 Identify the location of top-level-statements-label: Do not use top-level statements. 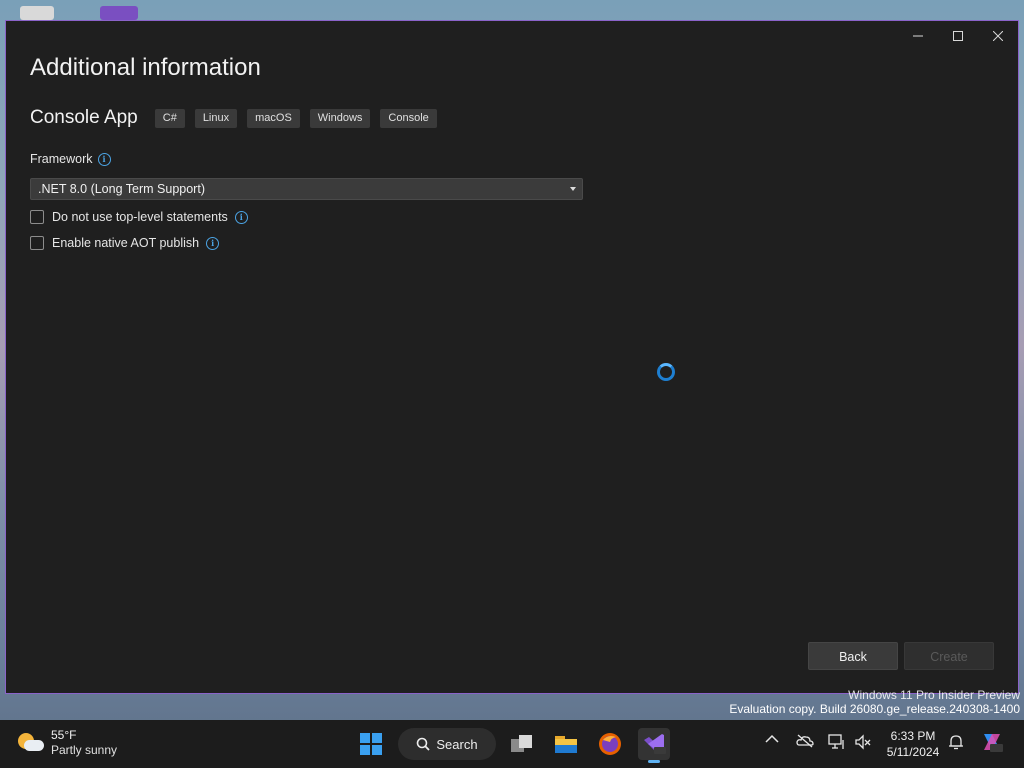
(140, 217).